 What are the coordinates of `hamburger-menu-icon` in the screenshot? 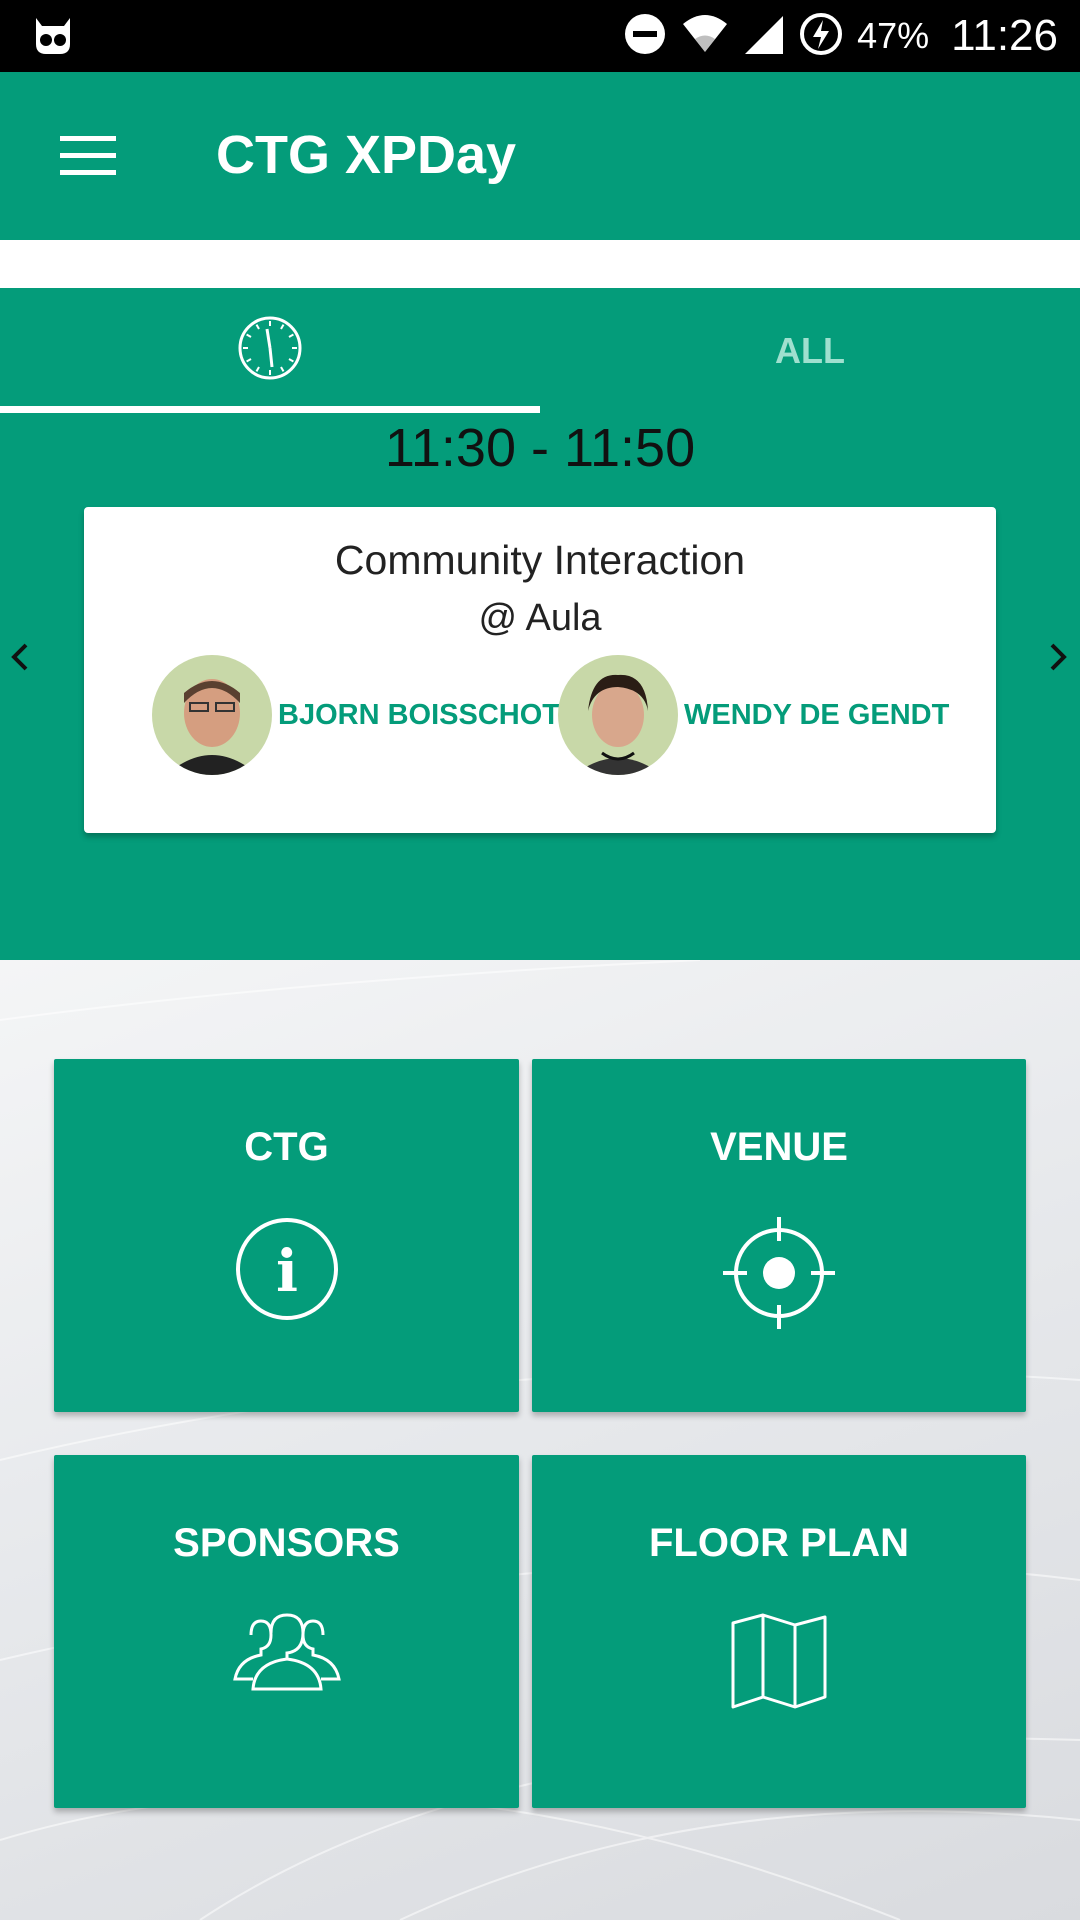 It's located at (96, 156).